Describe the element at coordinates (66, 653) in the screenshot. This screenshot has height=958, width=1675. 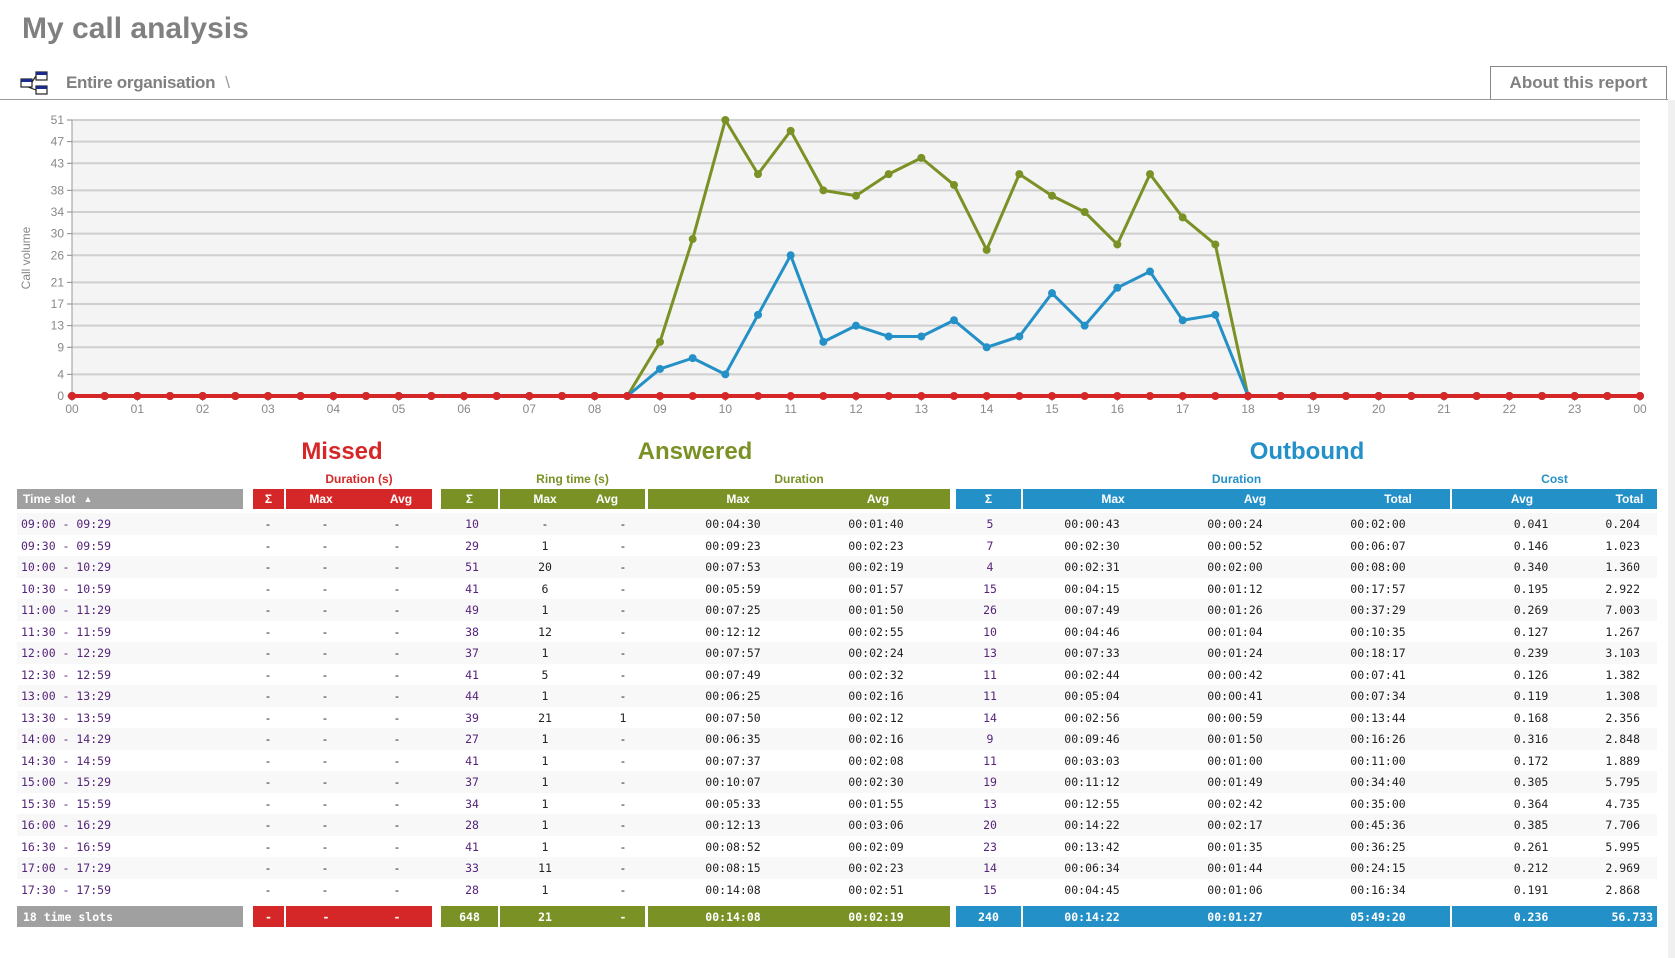
I see `cell-time-slot: 12:00 - 12:29` at that location.